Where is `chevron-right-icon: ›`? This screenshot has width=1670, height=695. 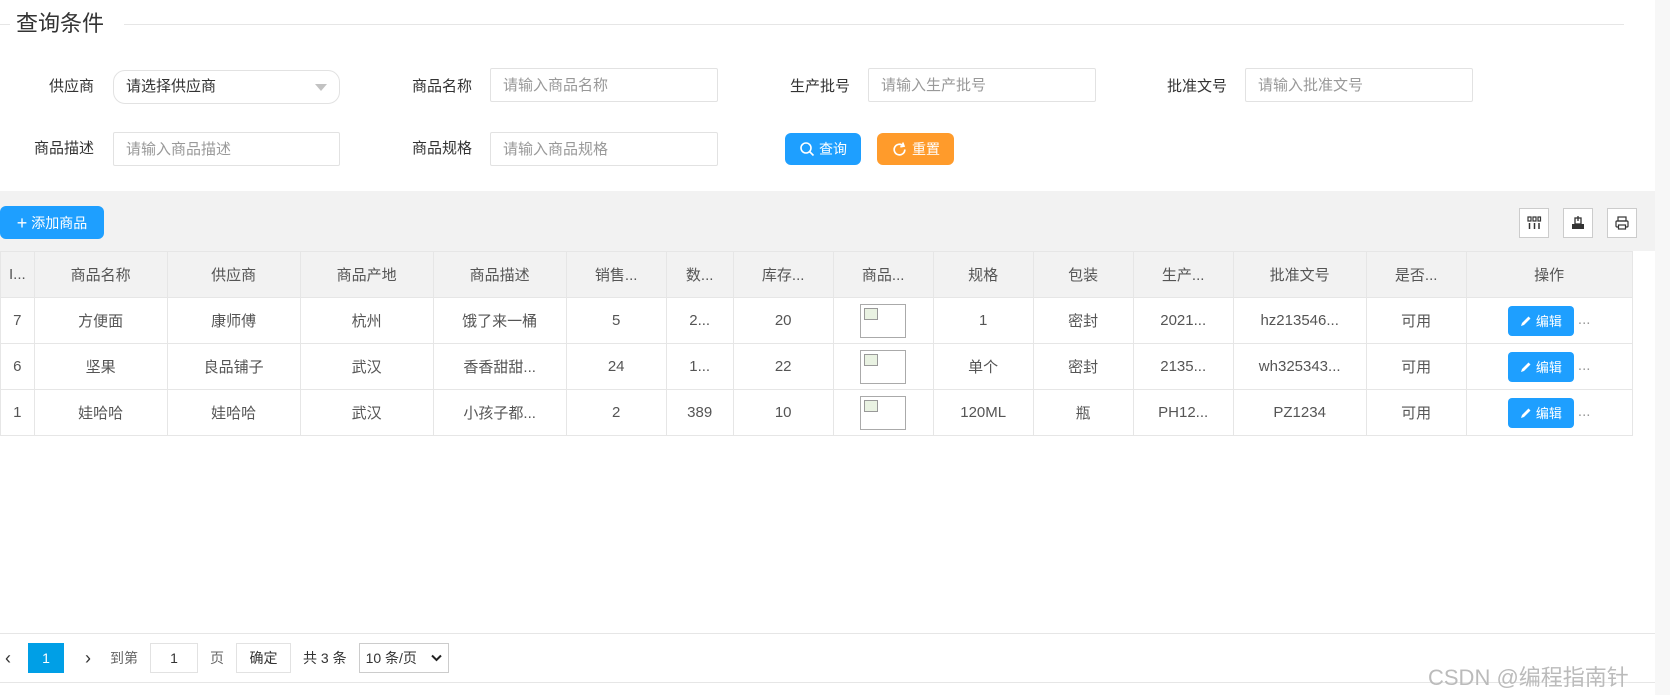 chevron-right-icon: › is located at coordinates (88, 658).